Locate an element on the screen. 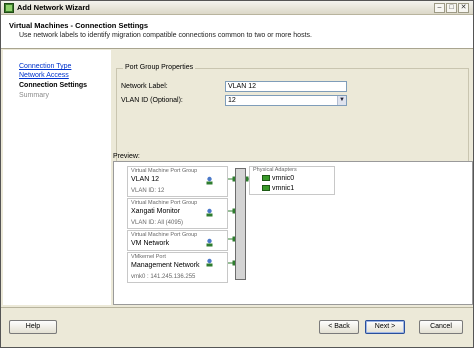  adapter-vmnic0: vmnic0 is located at coordinates (278, 178).